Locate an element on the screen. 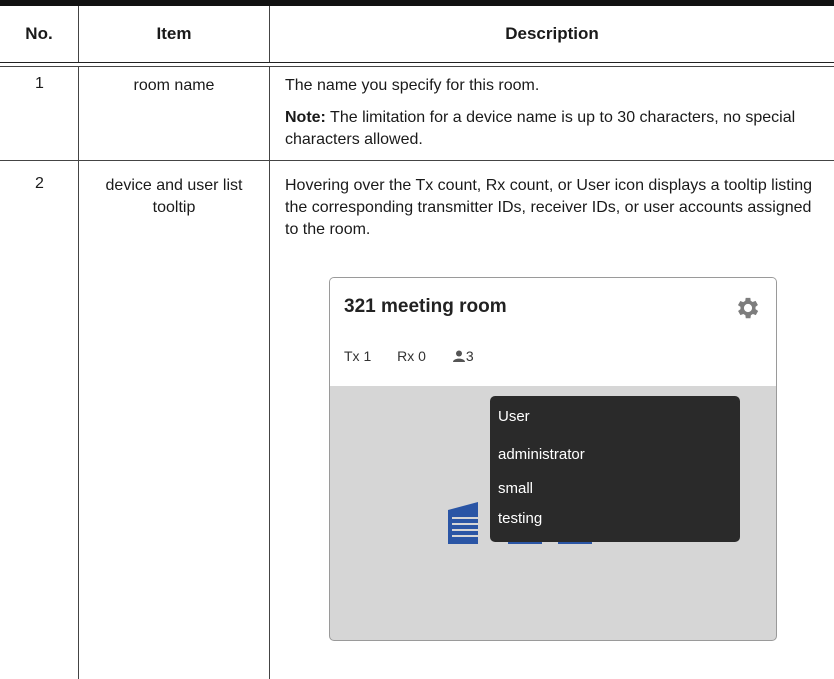 This screenshot has height=679, width=834. row1-no: 1 is located at coordinates (39, 83).